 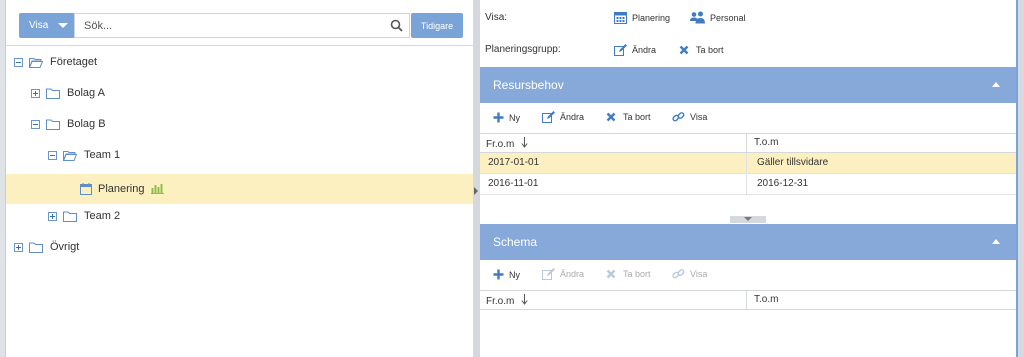 What do you see at coordinates (86, 93) in the screenshot?
I see `tree-node-label: Bolag A` at bounding box center [86, 93].